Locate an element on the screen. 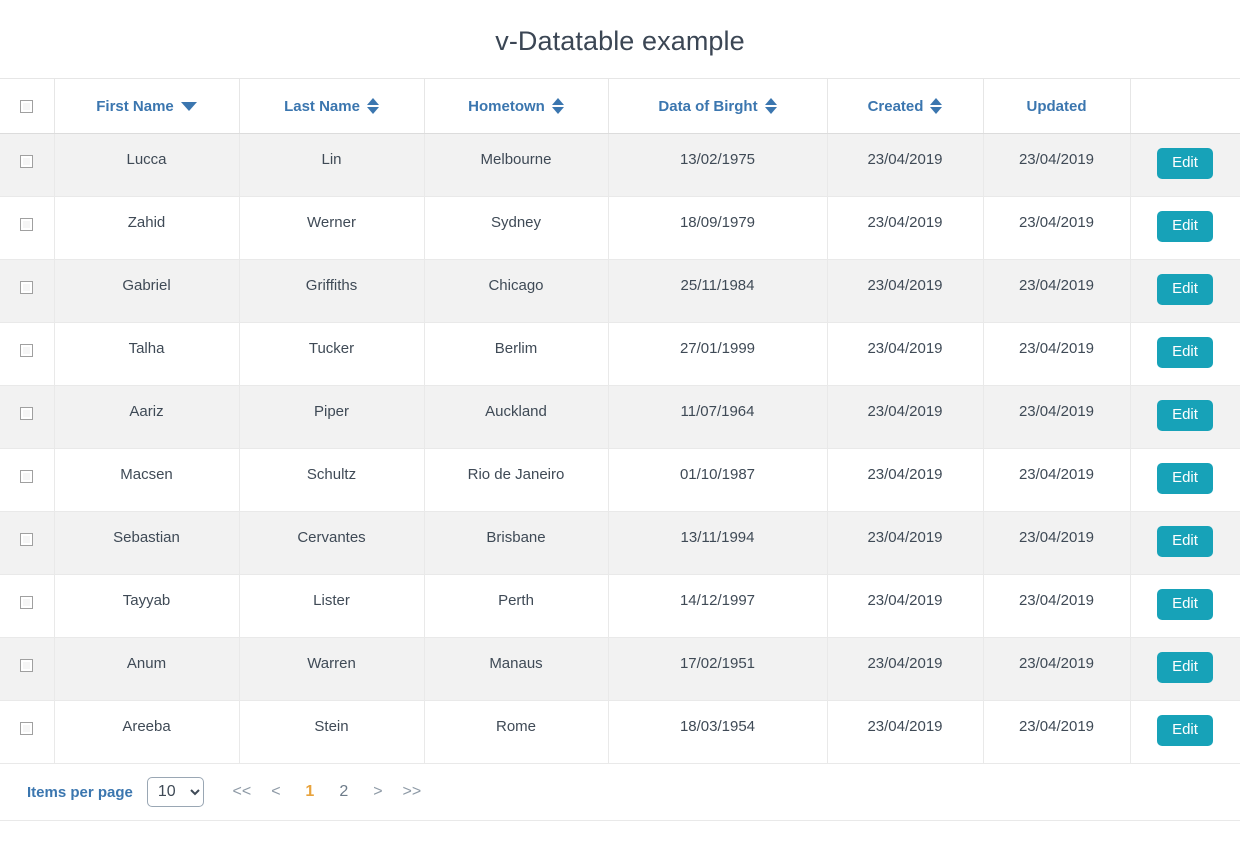 The image size is (1240, 848). cell-first-name: Sebastian is located at coordinates (147, 543).